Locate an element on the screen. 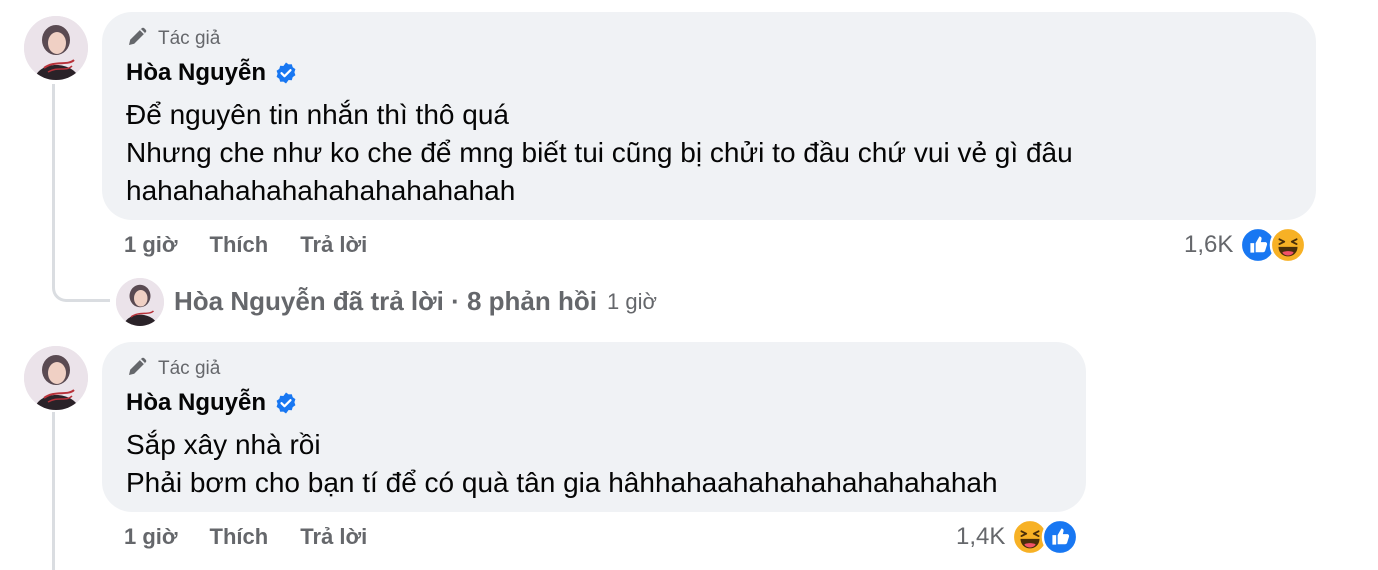 The width and height of the screenshot is (1378, 570). thread-connector-line is located at coordinates (53, 184).